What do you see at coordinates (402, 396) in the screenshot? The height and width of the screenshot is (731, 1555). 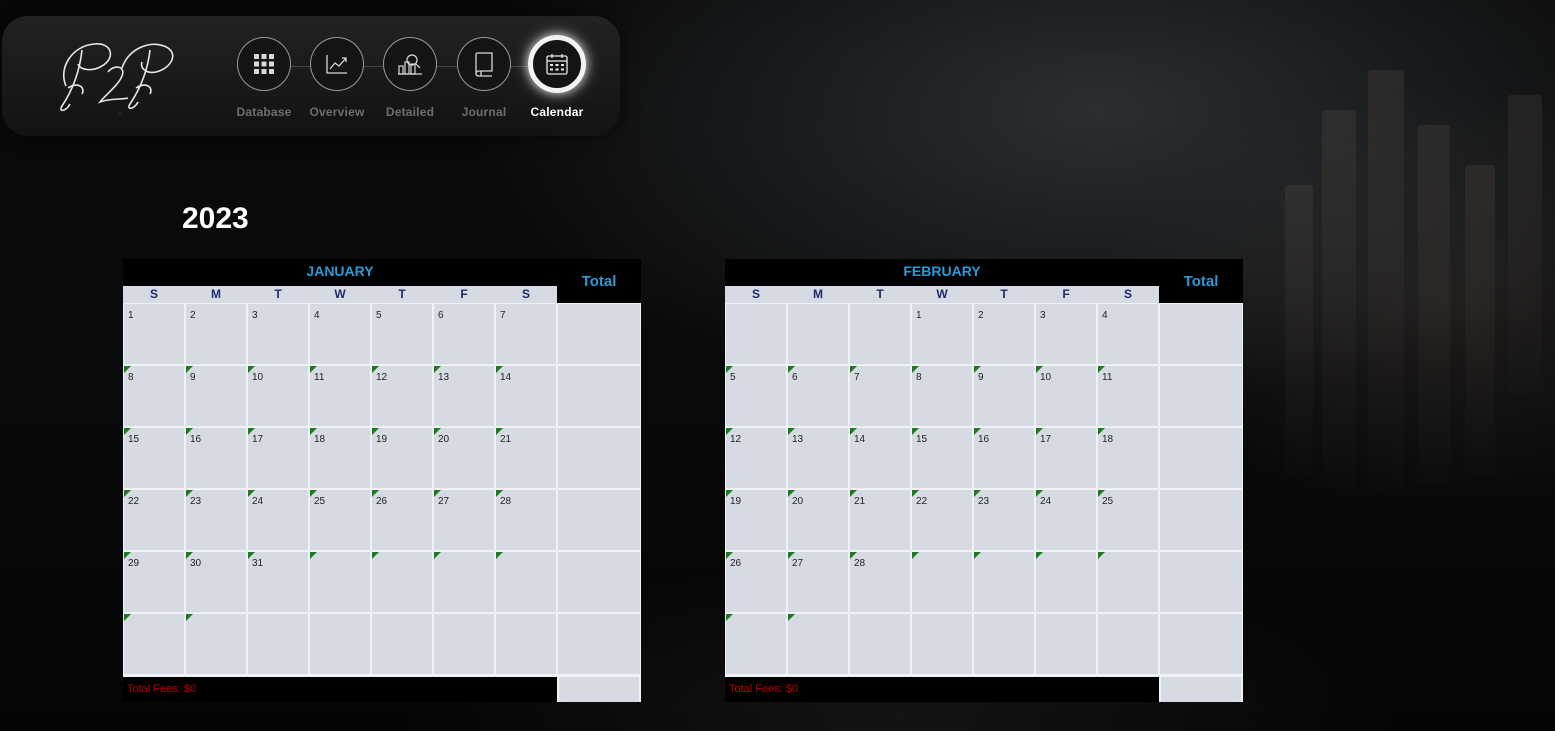 I see `day-cell: 12` at bounding box center [402, 396].